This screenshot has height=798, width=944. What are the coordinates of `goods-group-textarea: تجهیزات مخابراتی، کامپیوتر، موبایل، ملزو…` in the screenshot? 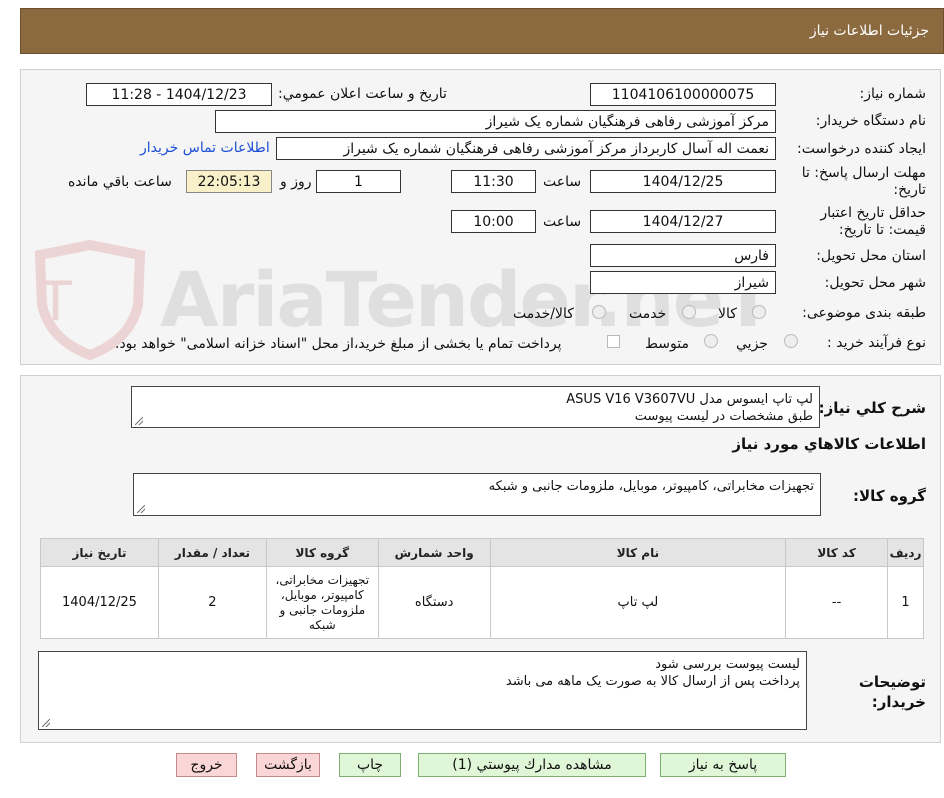 It's located at (477, 494).